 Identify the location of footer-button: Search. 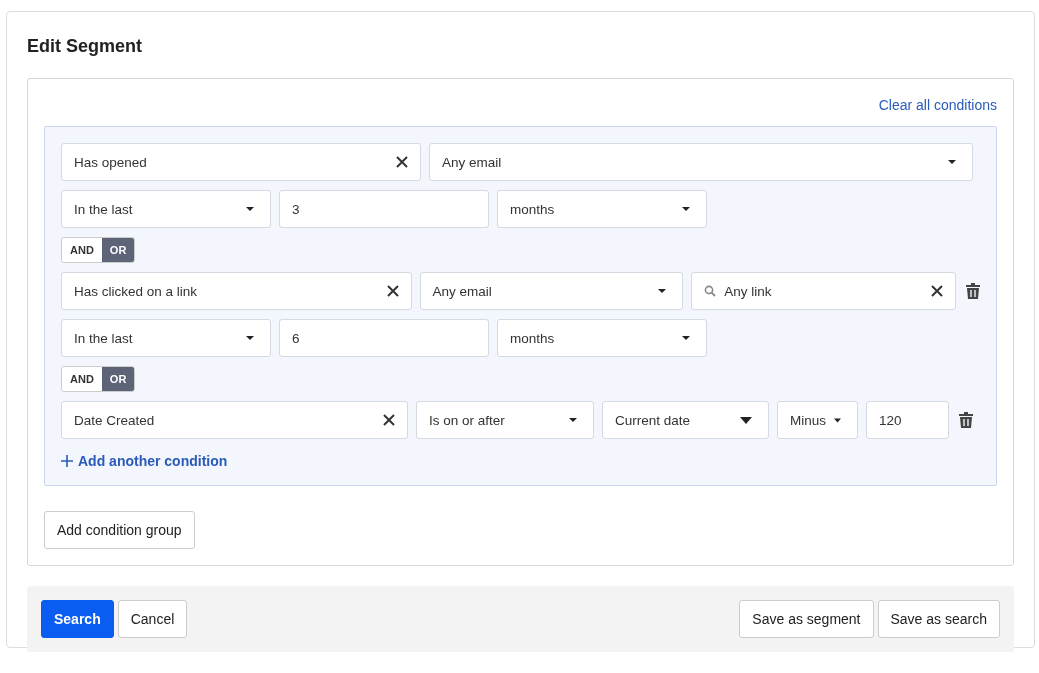
(77, 619).